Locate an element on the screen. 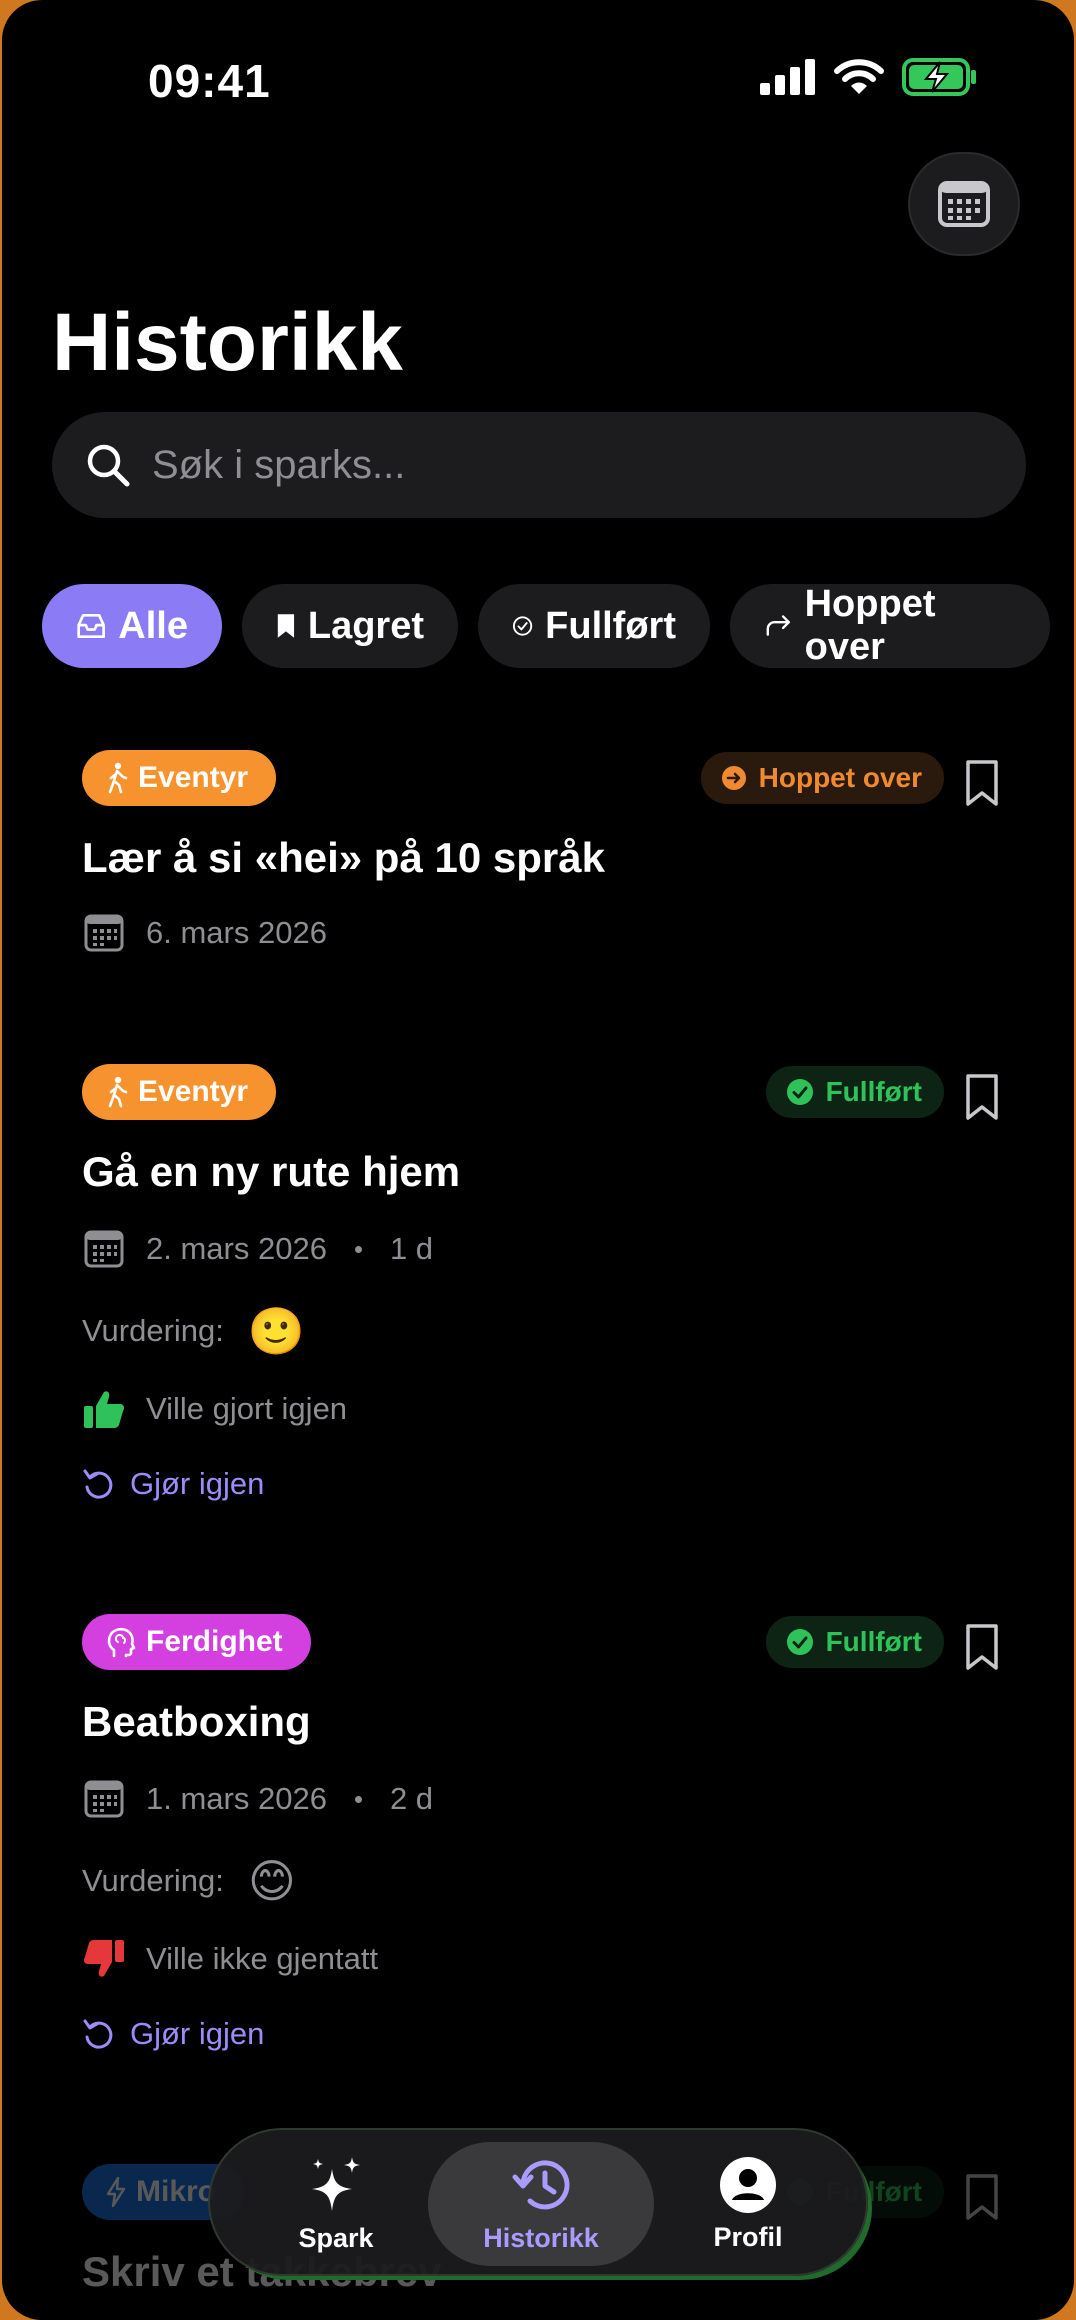 The image size is (1076, 2320). card-meta: 1. mars 2026 2 d is located at coordinates (258, 1799).